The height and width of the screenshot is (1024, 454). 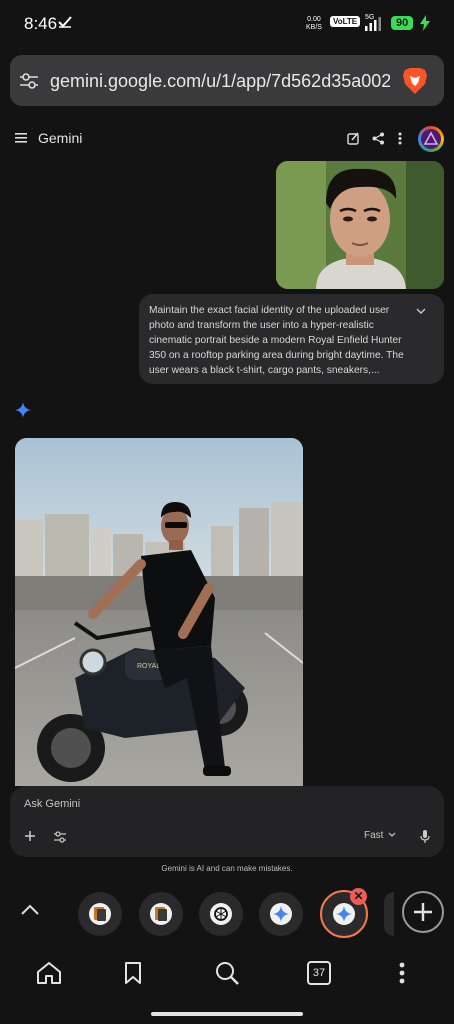 I want to click on status-time: 8:46, so click(x=41, y=23).